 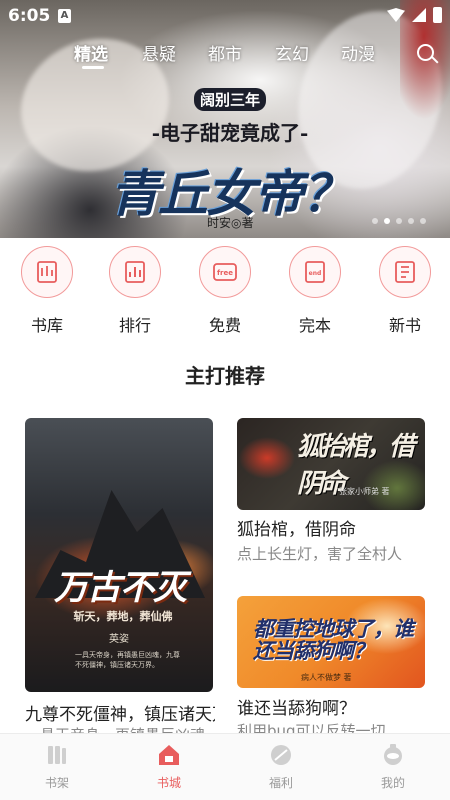 I want to click on quick-nav-free: free 免费, so click(x=225, y=291).